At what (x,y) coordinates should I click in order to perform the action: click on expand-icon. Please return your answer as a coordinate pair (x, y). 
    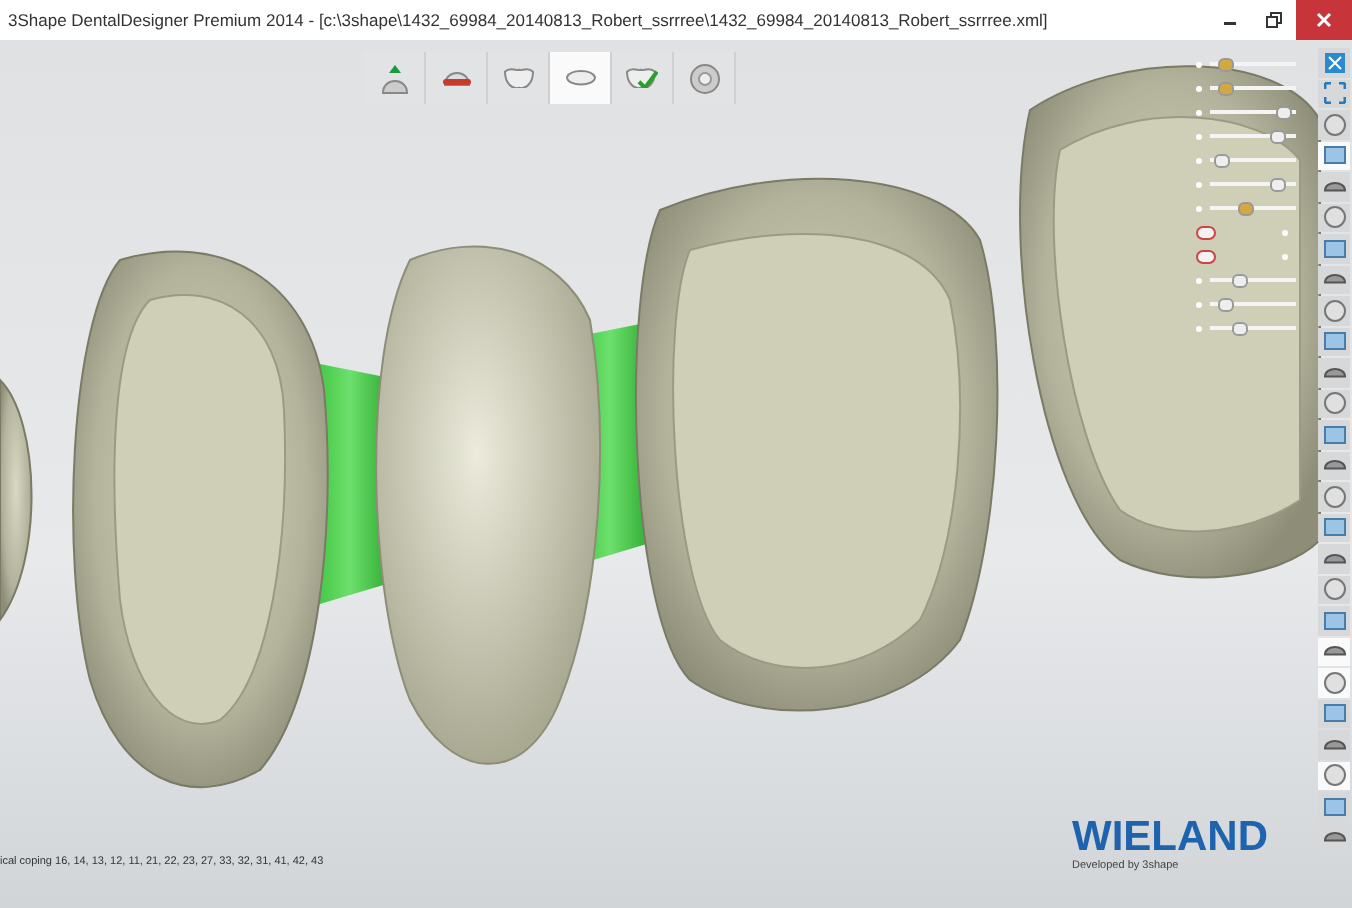
    Looking at the image, I should click on (1334, 93).